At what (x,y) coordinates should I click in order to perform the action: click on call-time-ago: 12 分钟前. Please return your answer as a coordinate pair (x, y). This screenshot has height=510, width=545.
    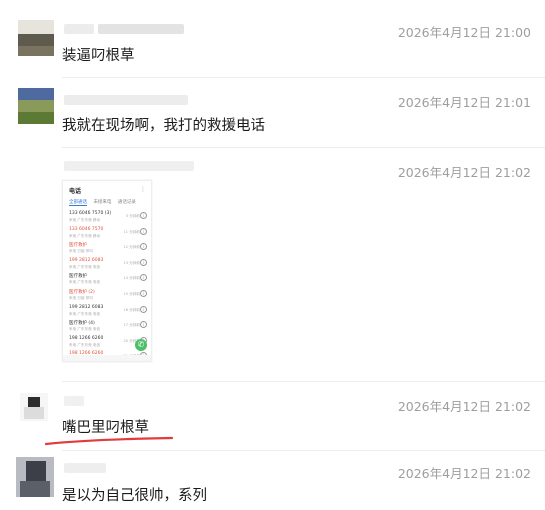
    Looking at the image, I should click on (132, 247).